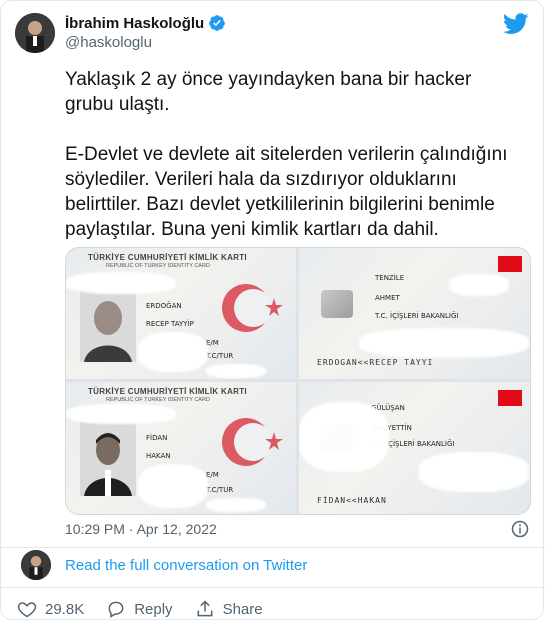  What do you see at coordinates (417, 316) in the screenshot?
I see `id-authority: T.C. İÇİŞLERİ BAKANLIĞI` at bounding box center [417, 316].